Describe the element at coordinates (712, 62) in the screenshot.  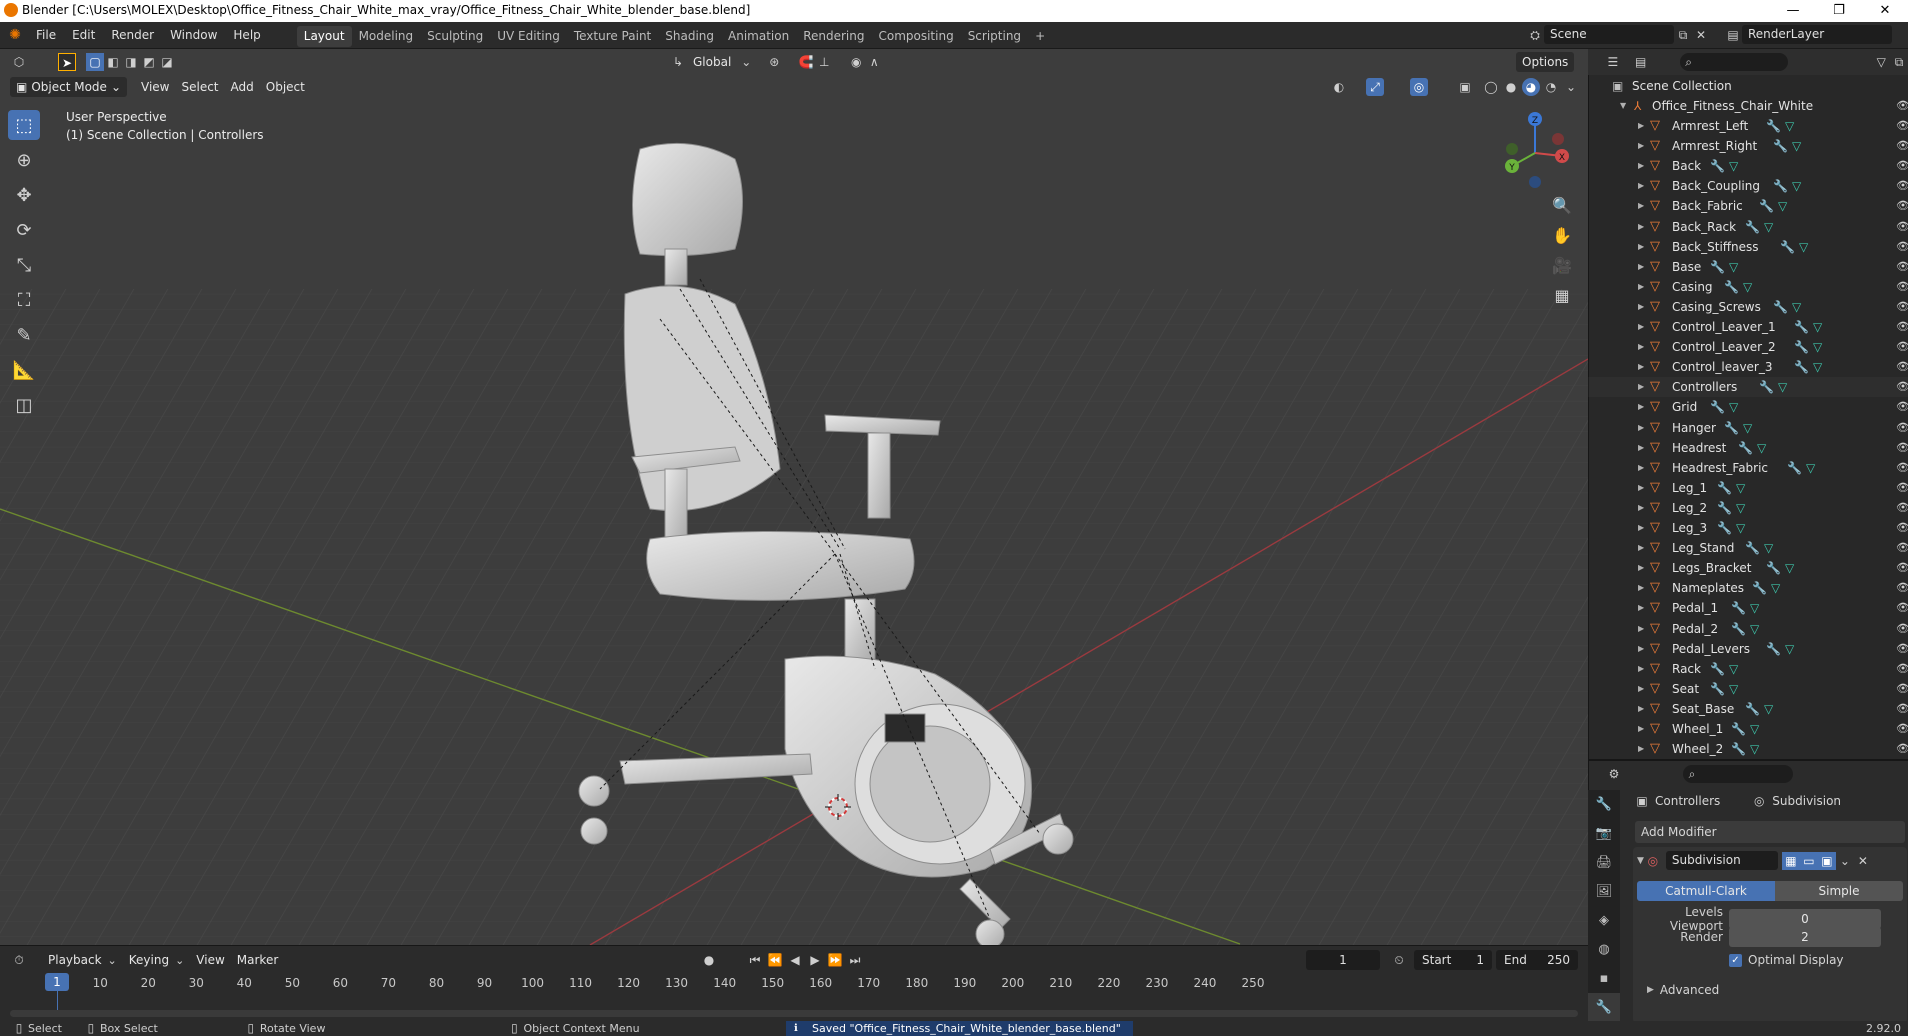
I see `transform-orientation-dropdown: Global` at that location.